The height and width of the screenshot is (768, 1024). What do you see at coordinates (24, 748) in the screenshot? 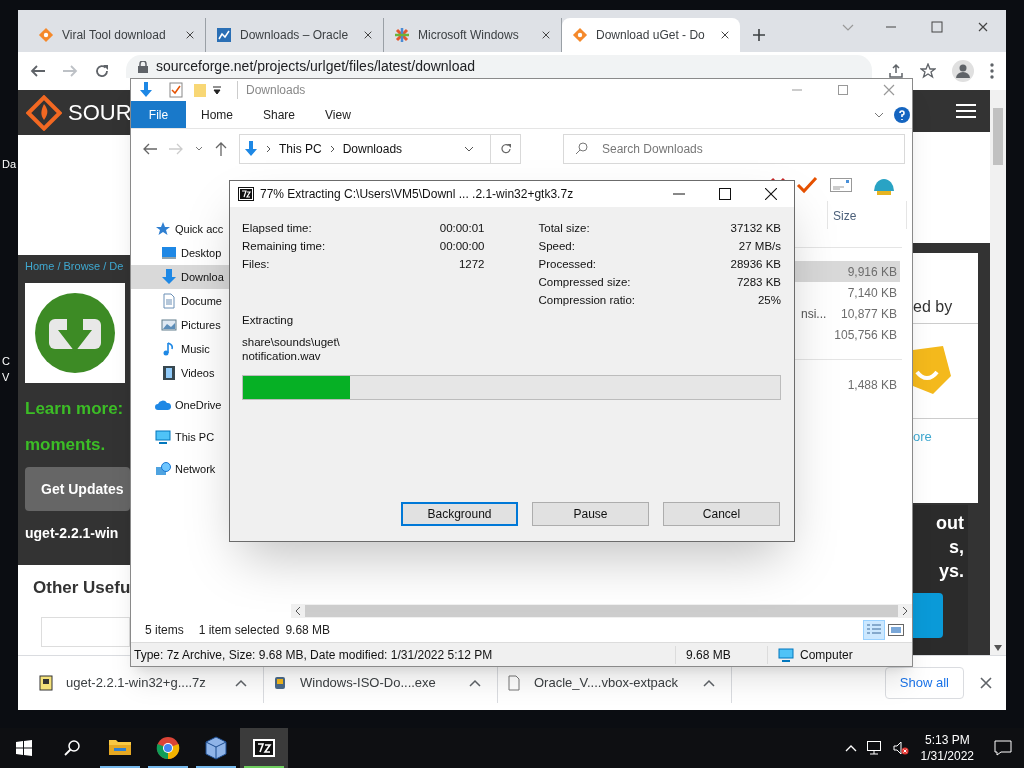
I see `windows-start-icon` at bounding box center [24, 748].